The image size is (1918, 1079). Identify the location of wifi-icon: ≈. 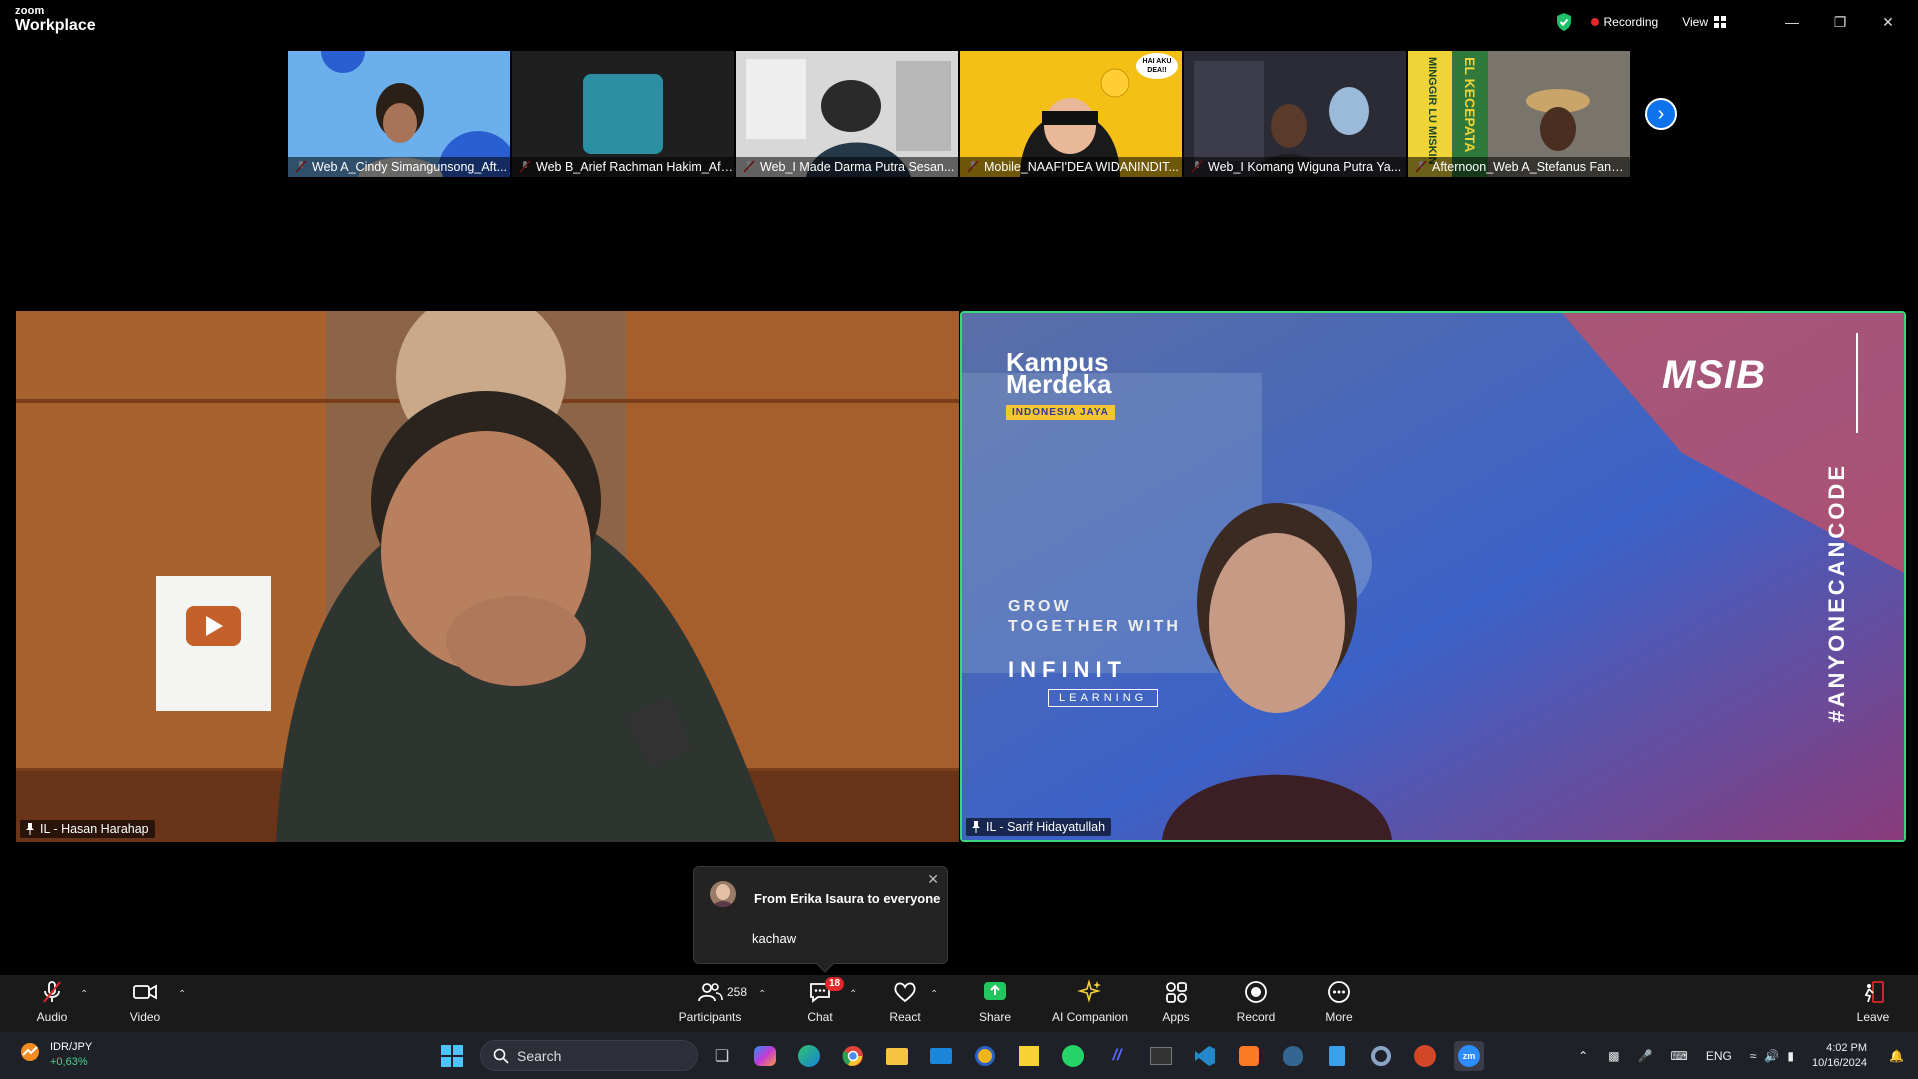
(1753, 1056).